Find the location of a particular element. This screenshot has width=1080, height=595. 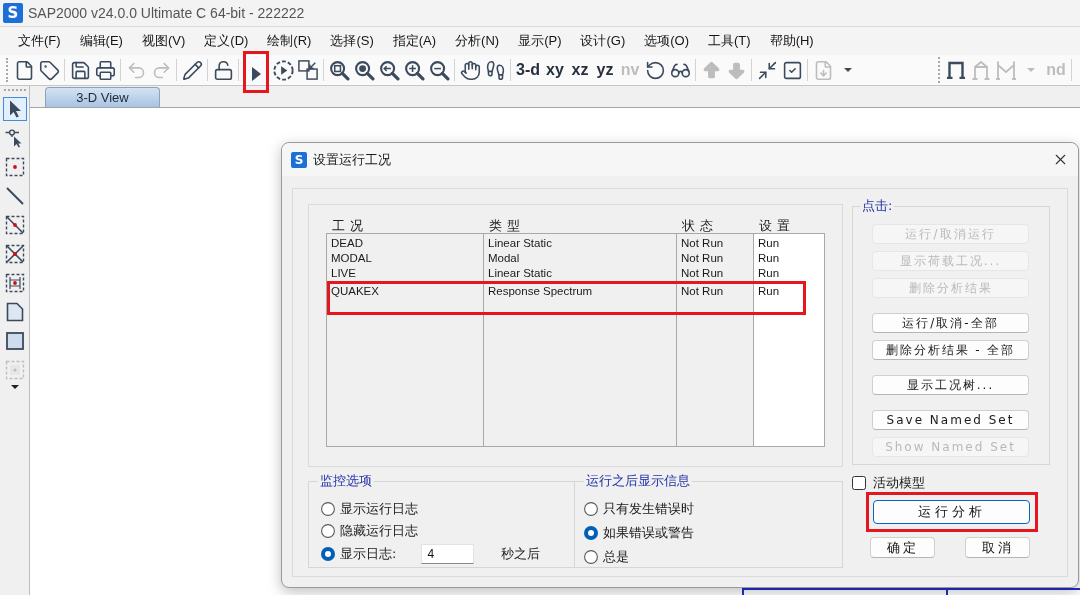

footprints-icon is located at coordinates (495, 70).